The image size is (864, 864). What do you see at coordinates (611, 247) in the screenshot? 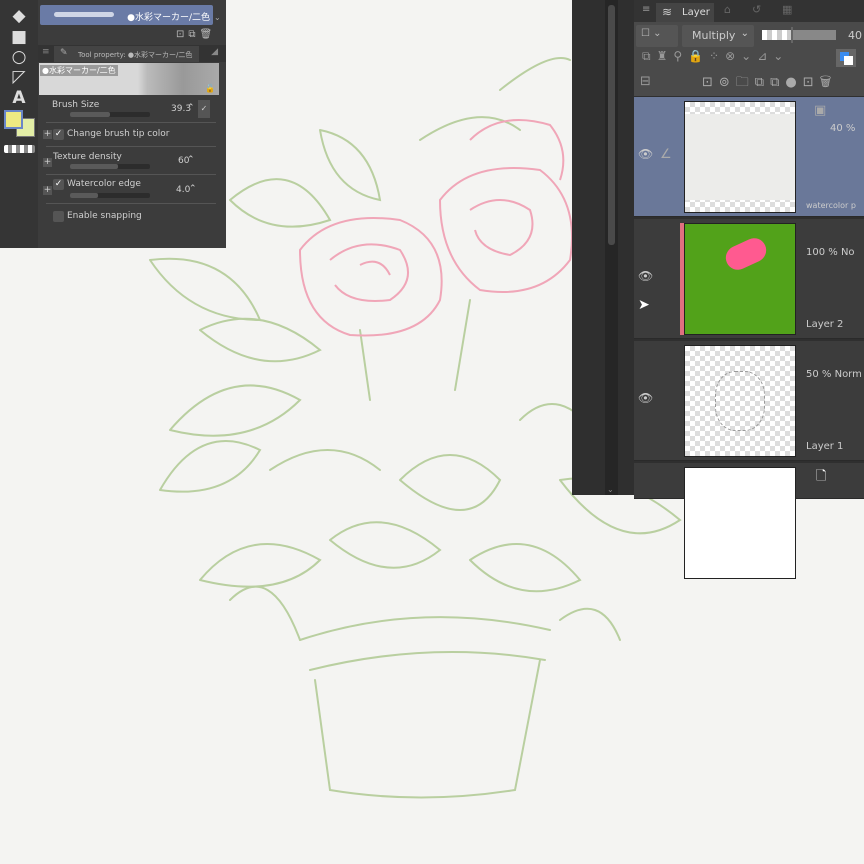
I see `scrollbar: ⌄` at bounding box center [611, 247].